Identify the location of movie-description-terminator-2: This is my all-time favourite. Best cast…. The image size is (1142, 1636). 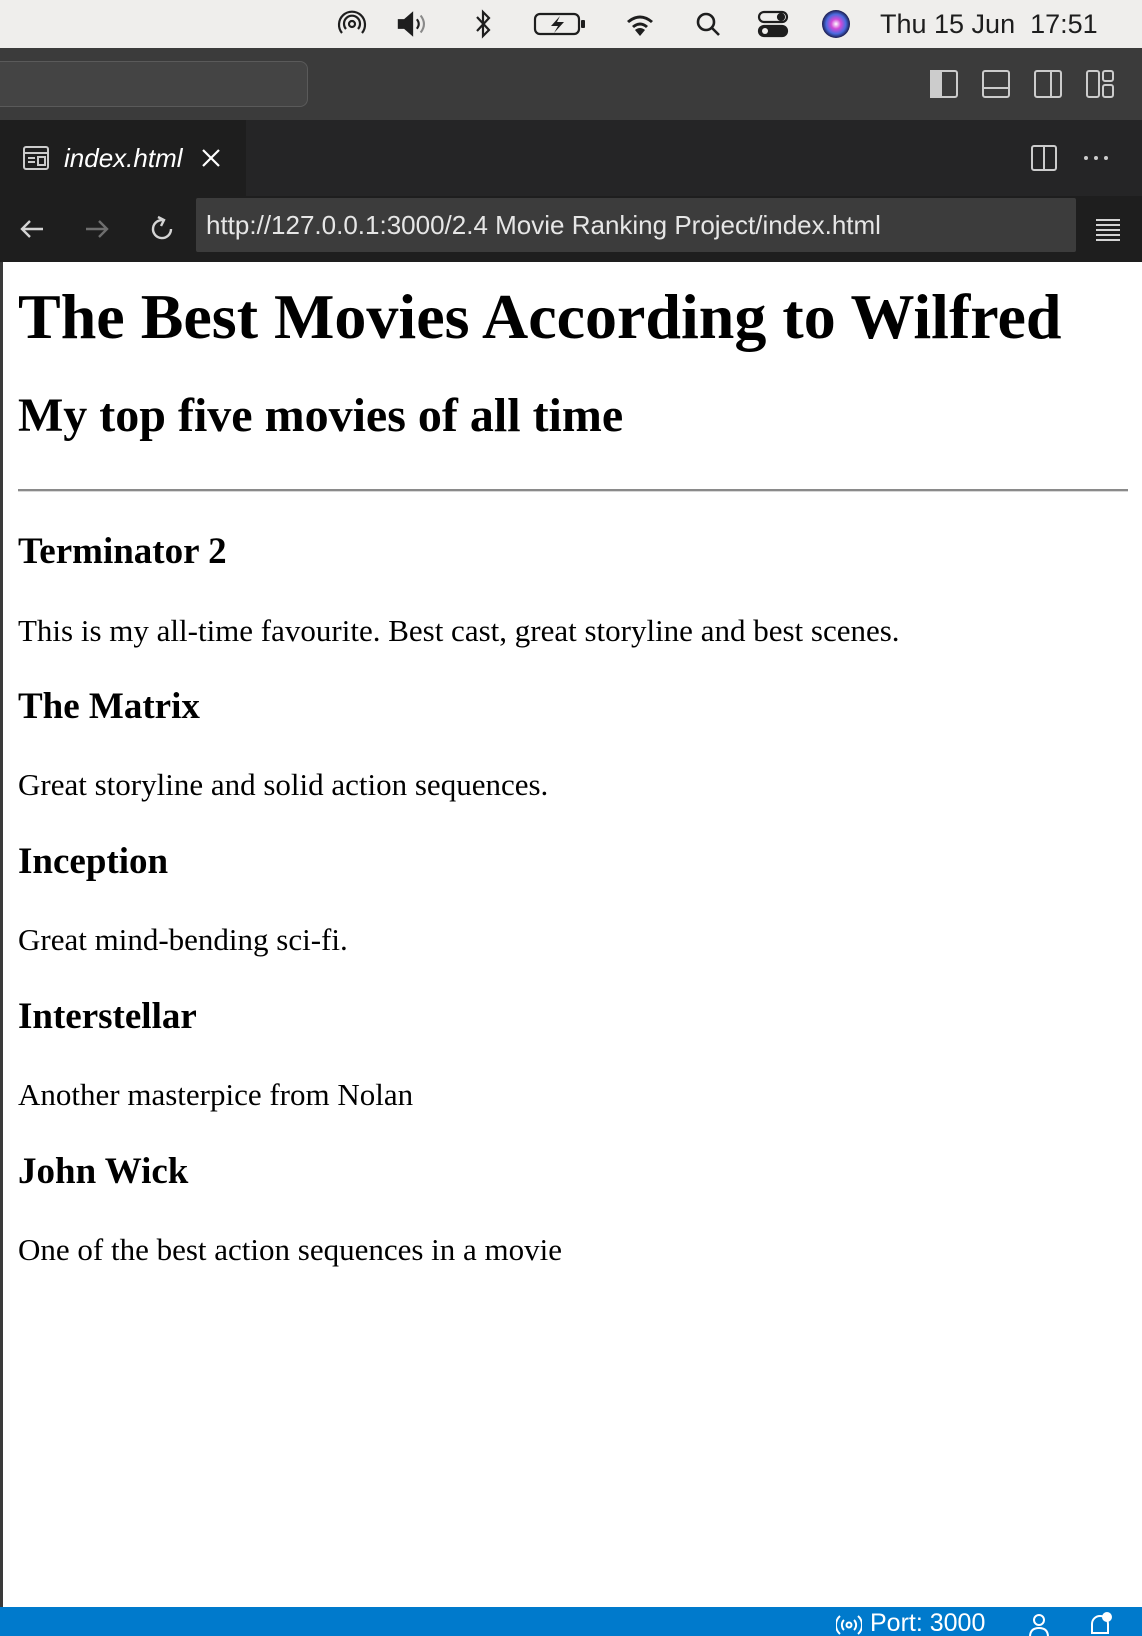
(459, 630).